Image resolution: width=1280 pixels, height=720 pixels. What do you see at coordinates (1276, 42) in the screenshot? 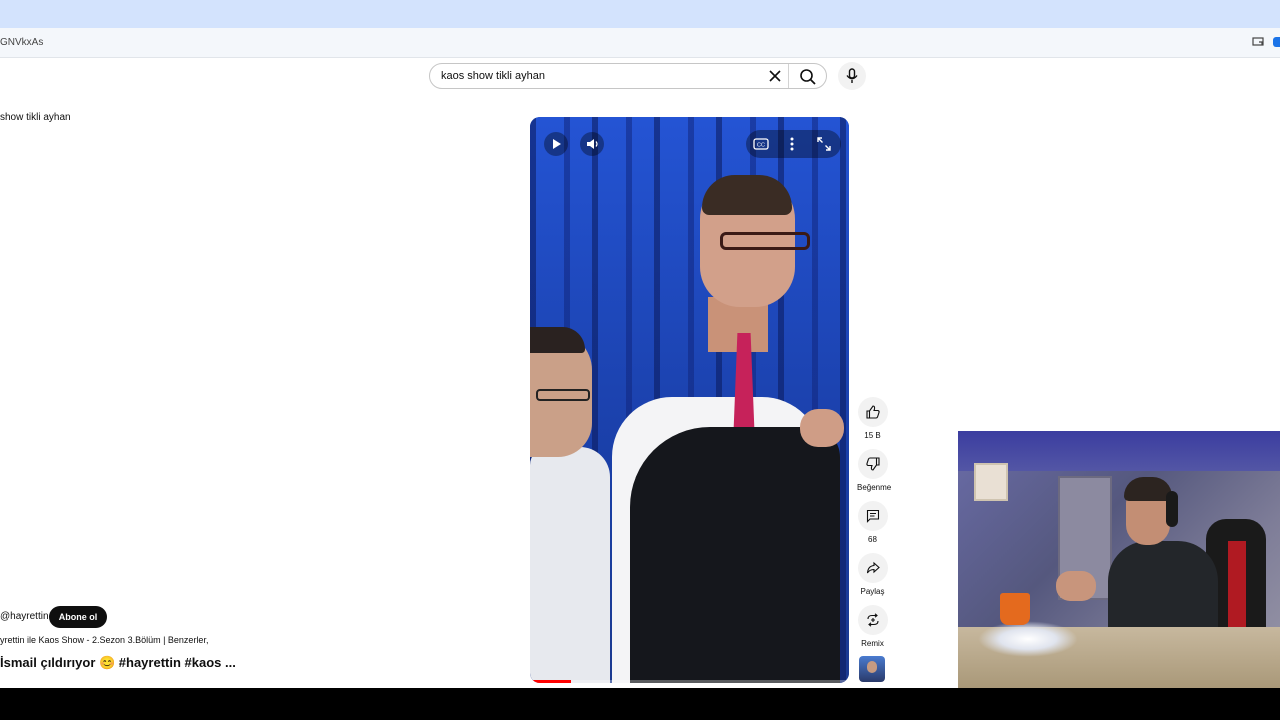
I see `extension-icon` at bounding box center [1276, 42].